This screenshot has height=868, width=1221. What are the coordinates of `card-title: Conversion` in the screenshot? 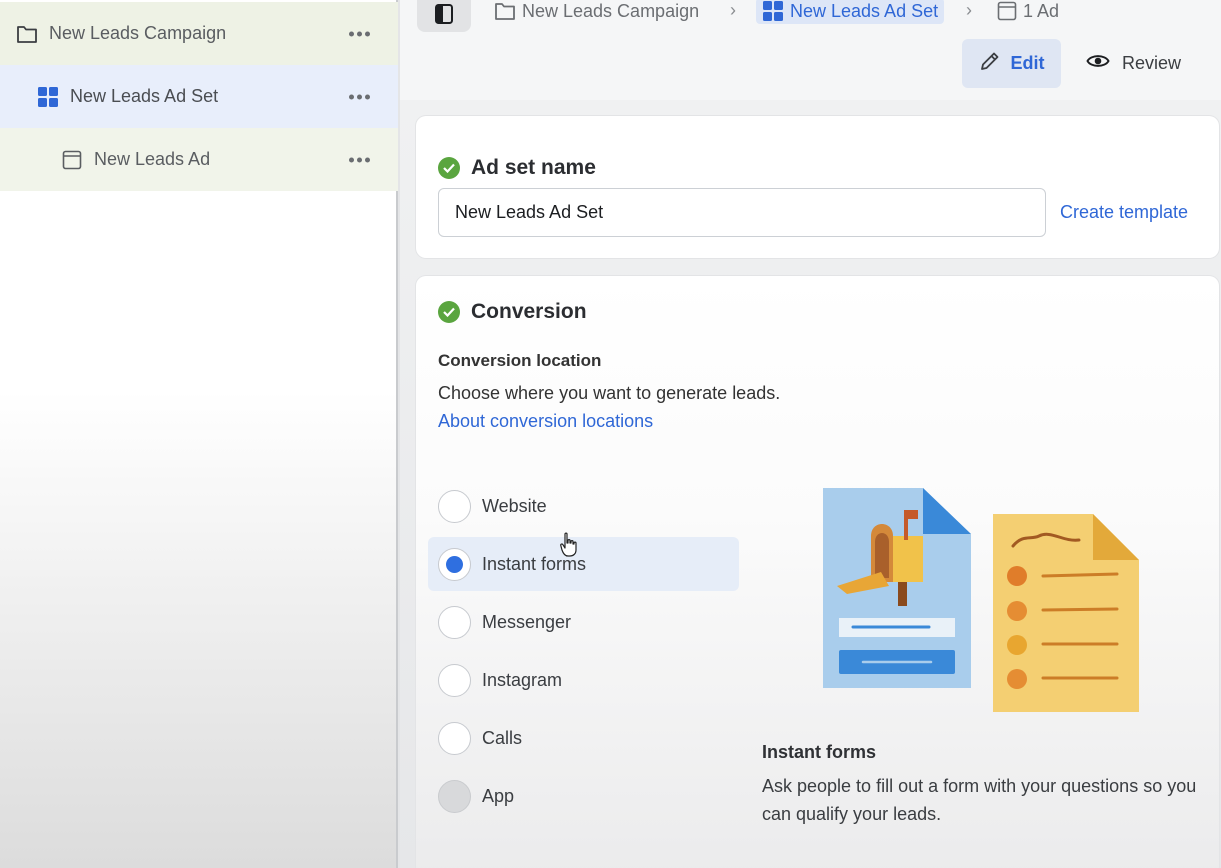 It's located at (512, 312).